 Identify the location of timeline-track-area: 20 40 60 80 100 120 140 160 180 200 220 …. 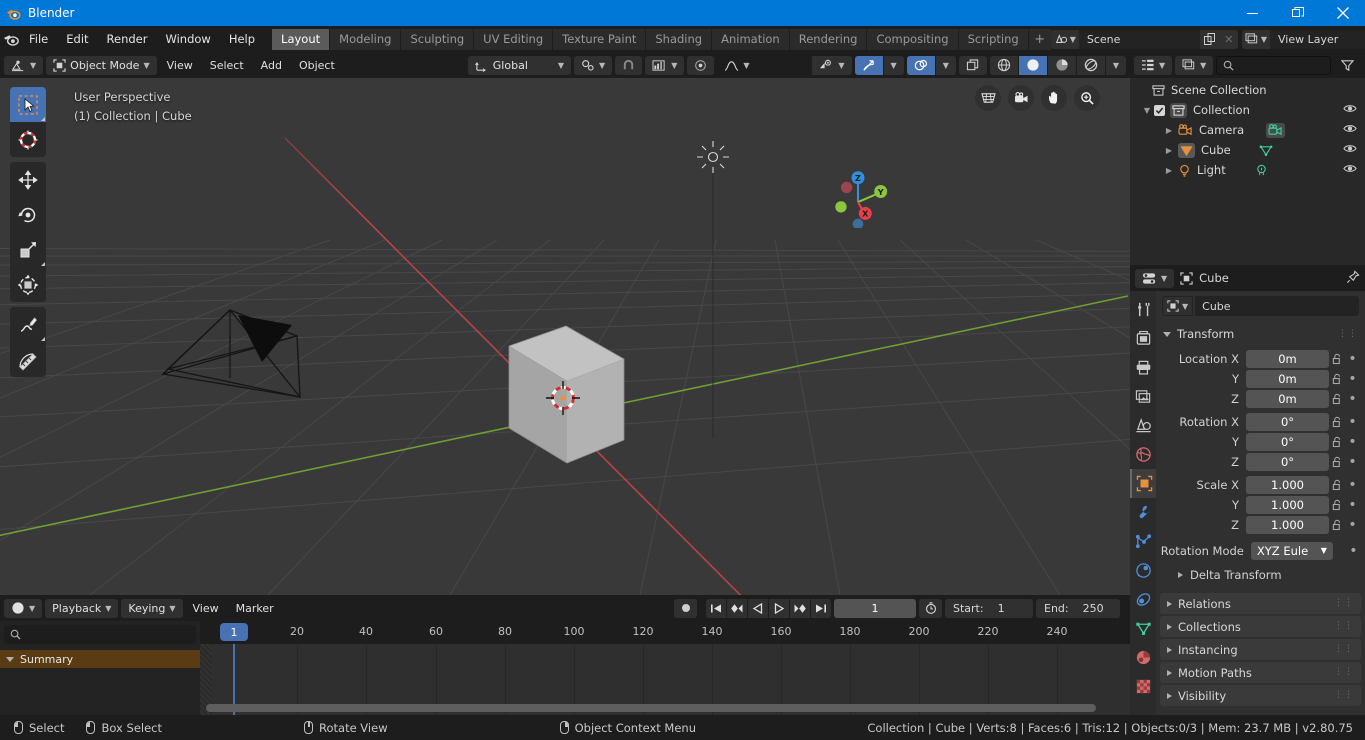
(665, 668).